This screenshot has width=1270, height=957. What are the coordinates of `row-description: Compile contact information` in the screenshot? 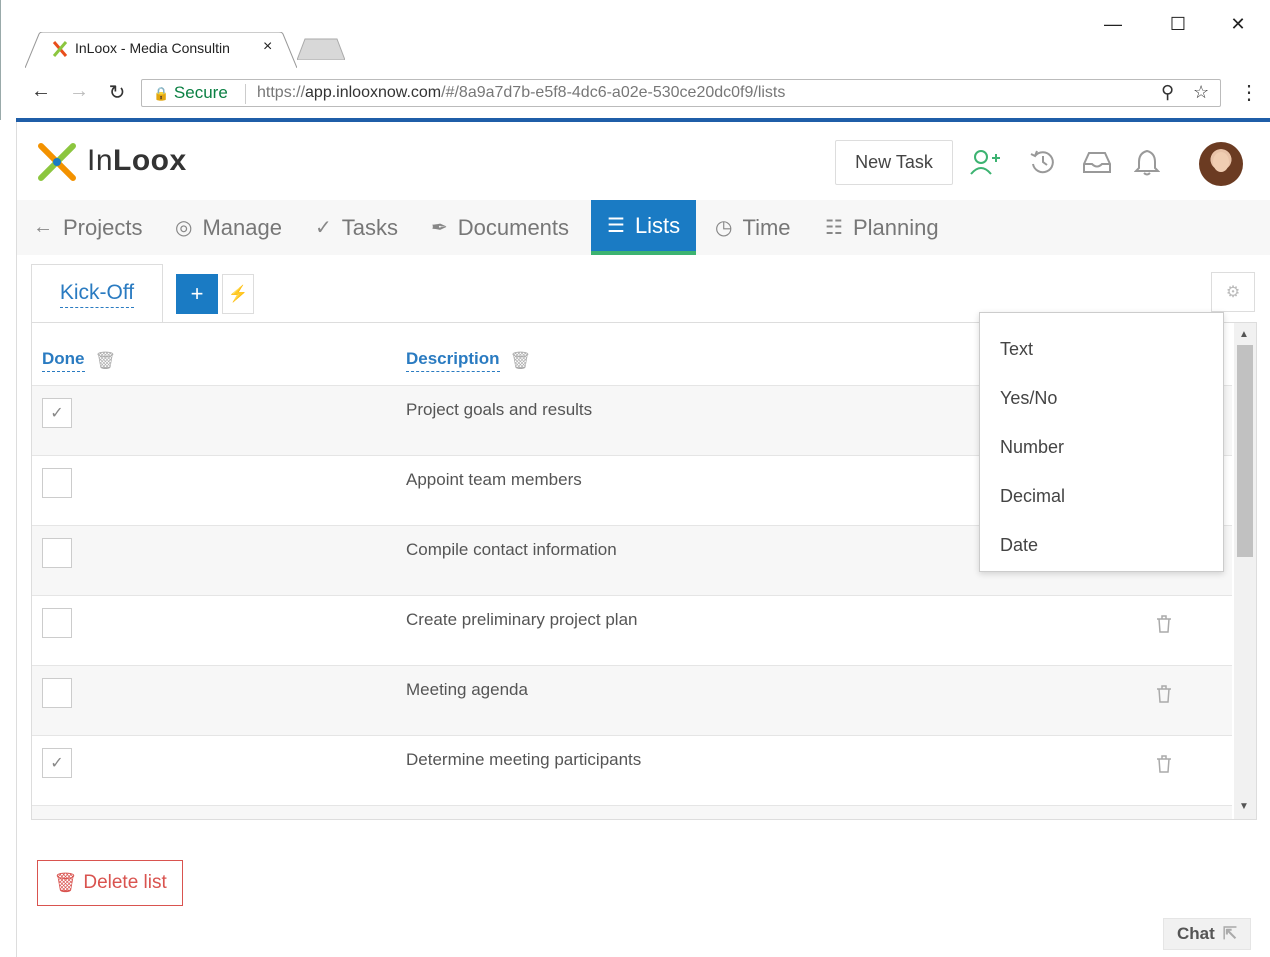 It's located at (511, 550).